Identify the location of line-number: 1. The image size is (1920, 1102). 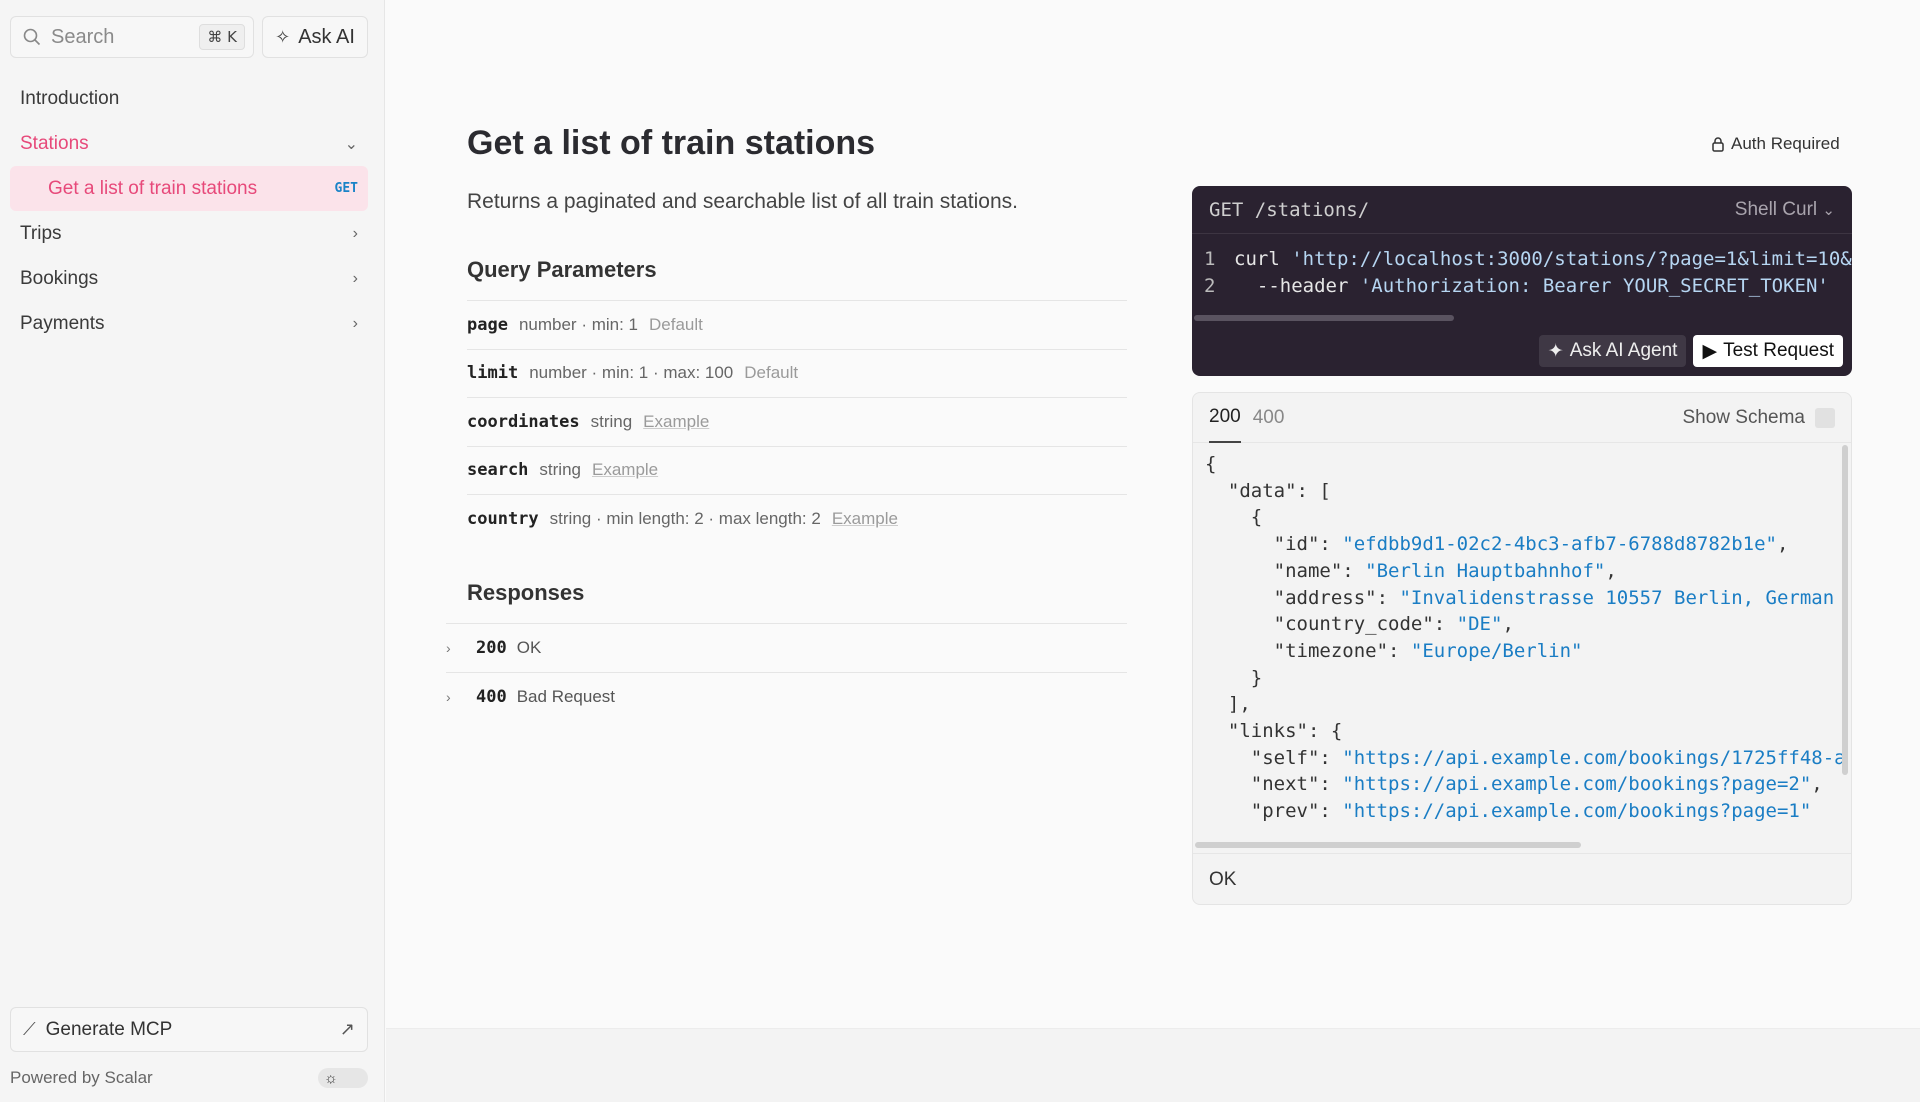
(1210, 259).